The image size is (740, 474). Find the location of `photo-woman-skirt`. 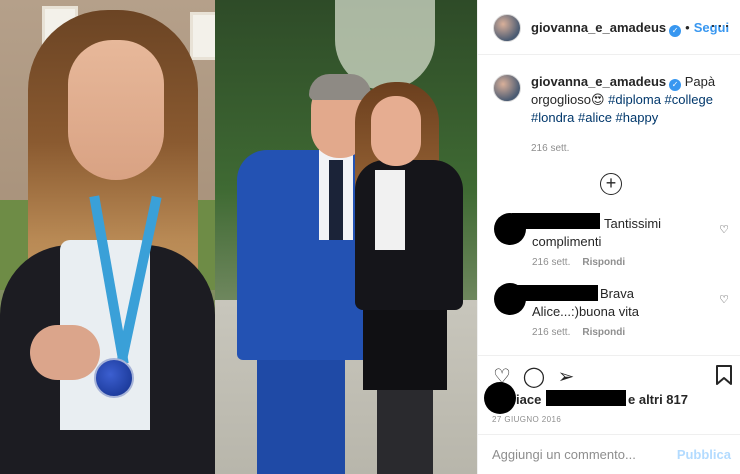

photo-woman-skirt is located at coordinates (405, 345).